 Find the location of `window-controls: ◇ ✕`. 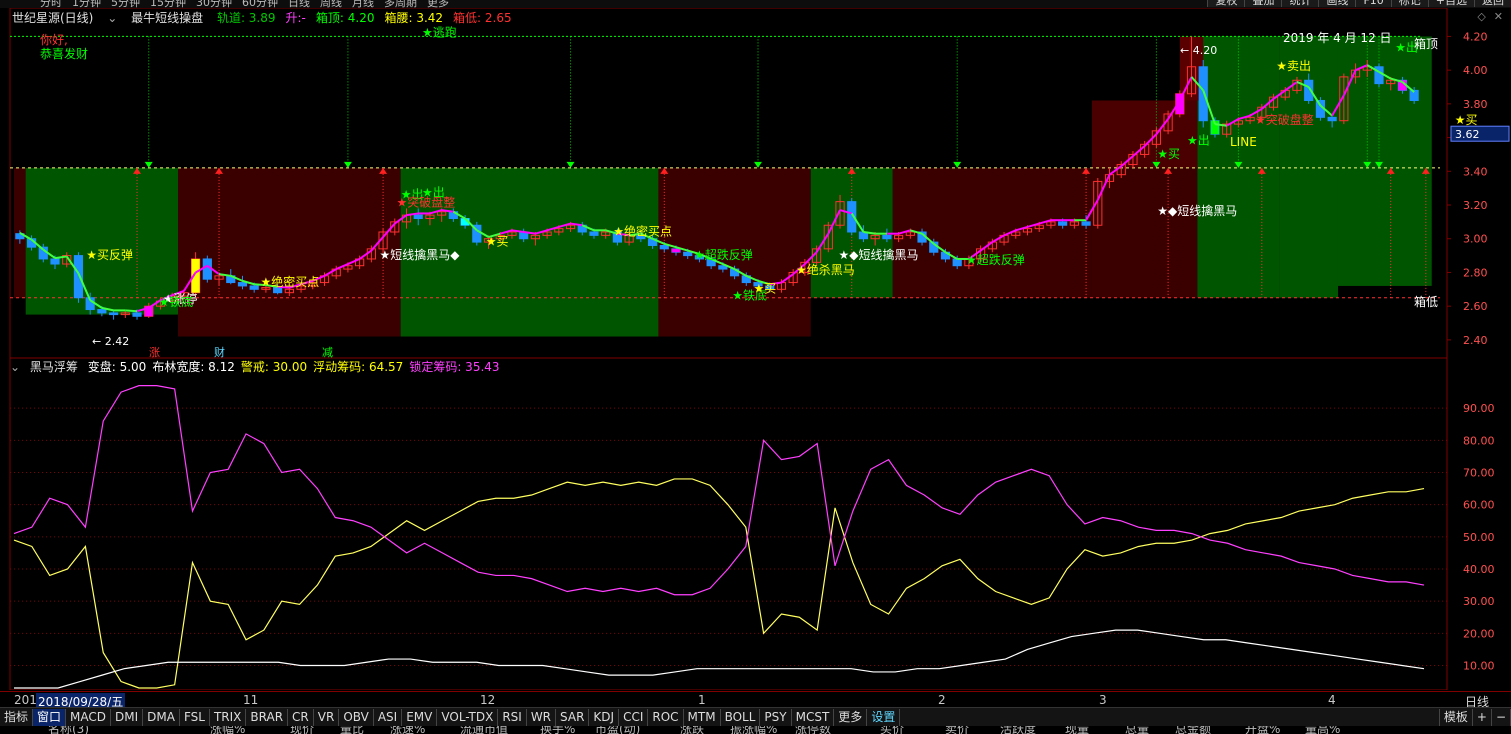

window-controls: ◇ ✕ is located at coordinates (1486, 16).